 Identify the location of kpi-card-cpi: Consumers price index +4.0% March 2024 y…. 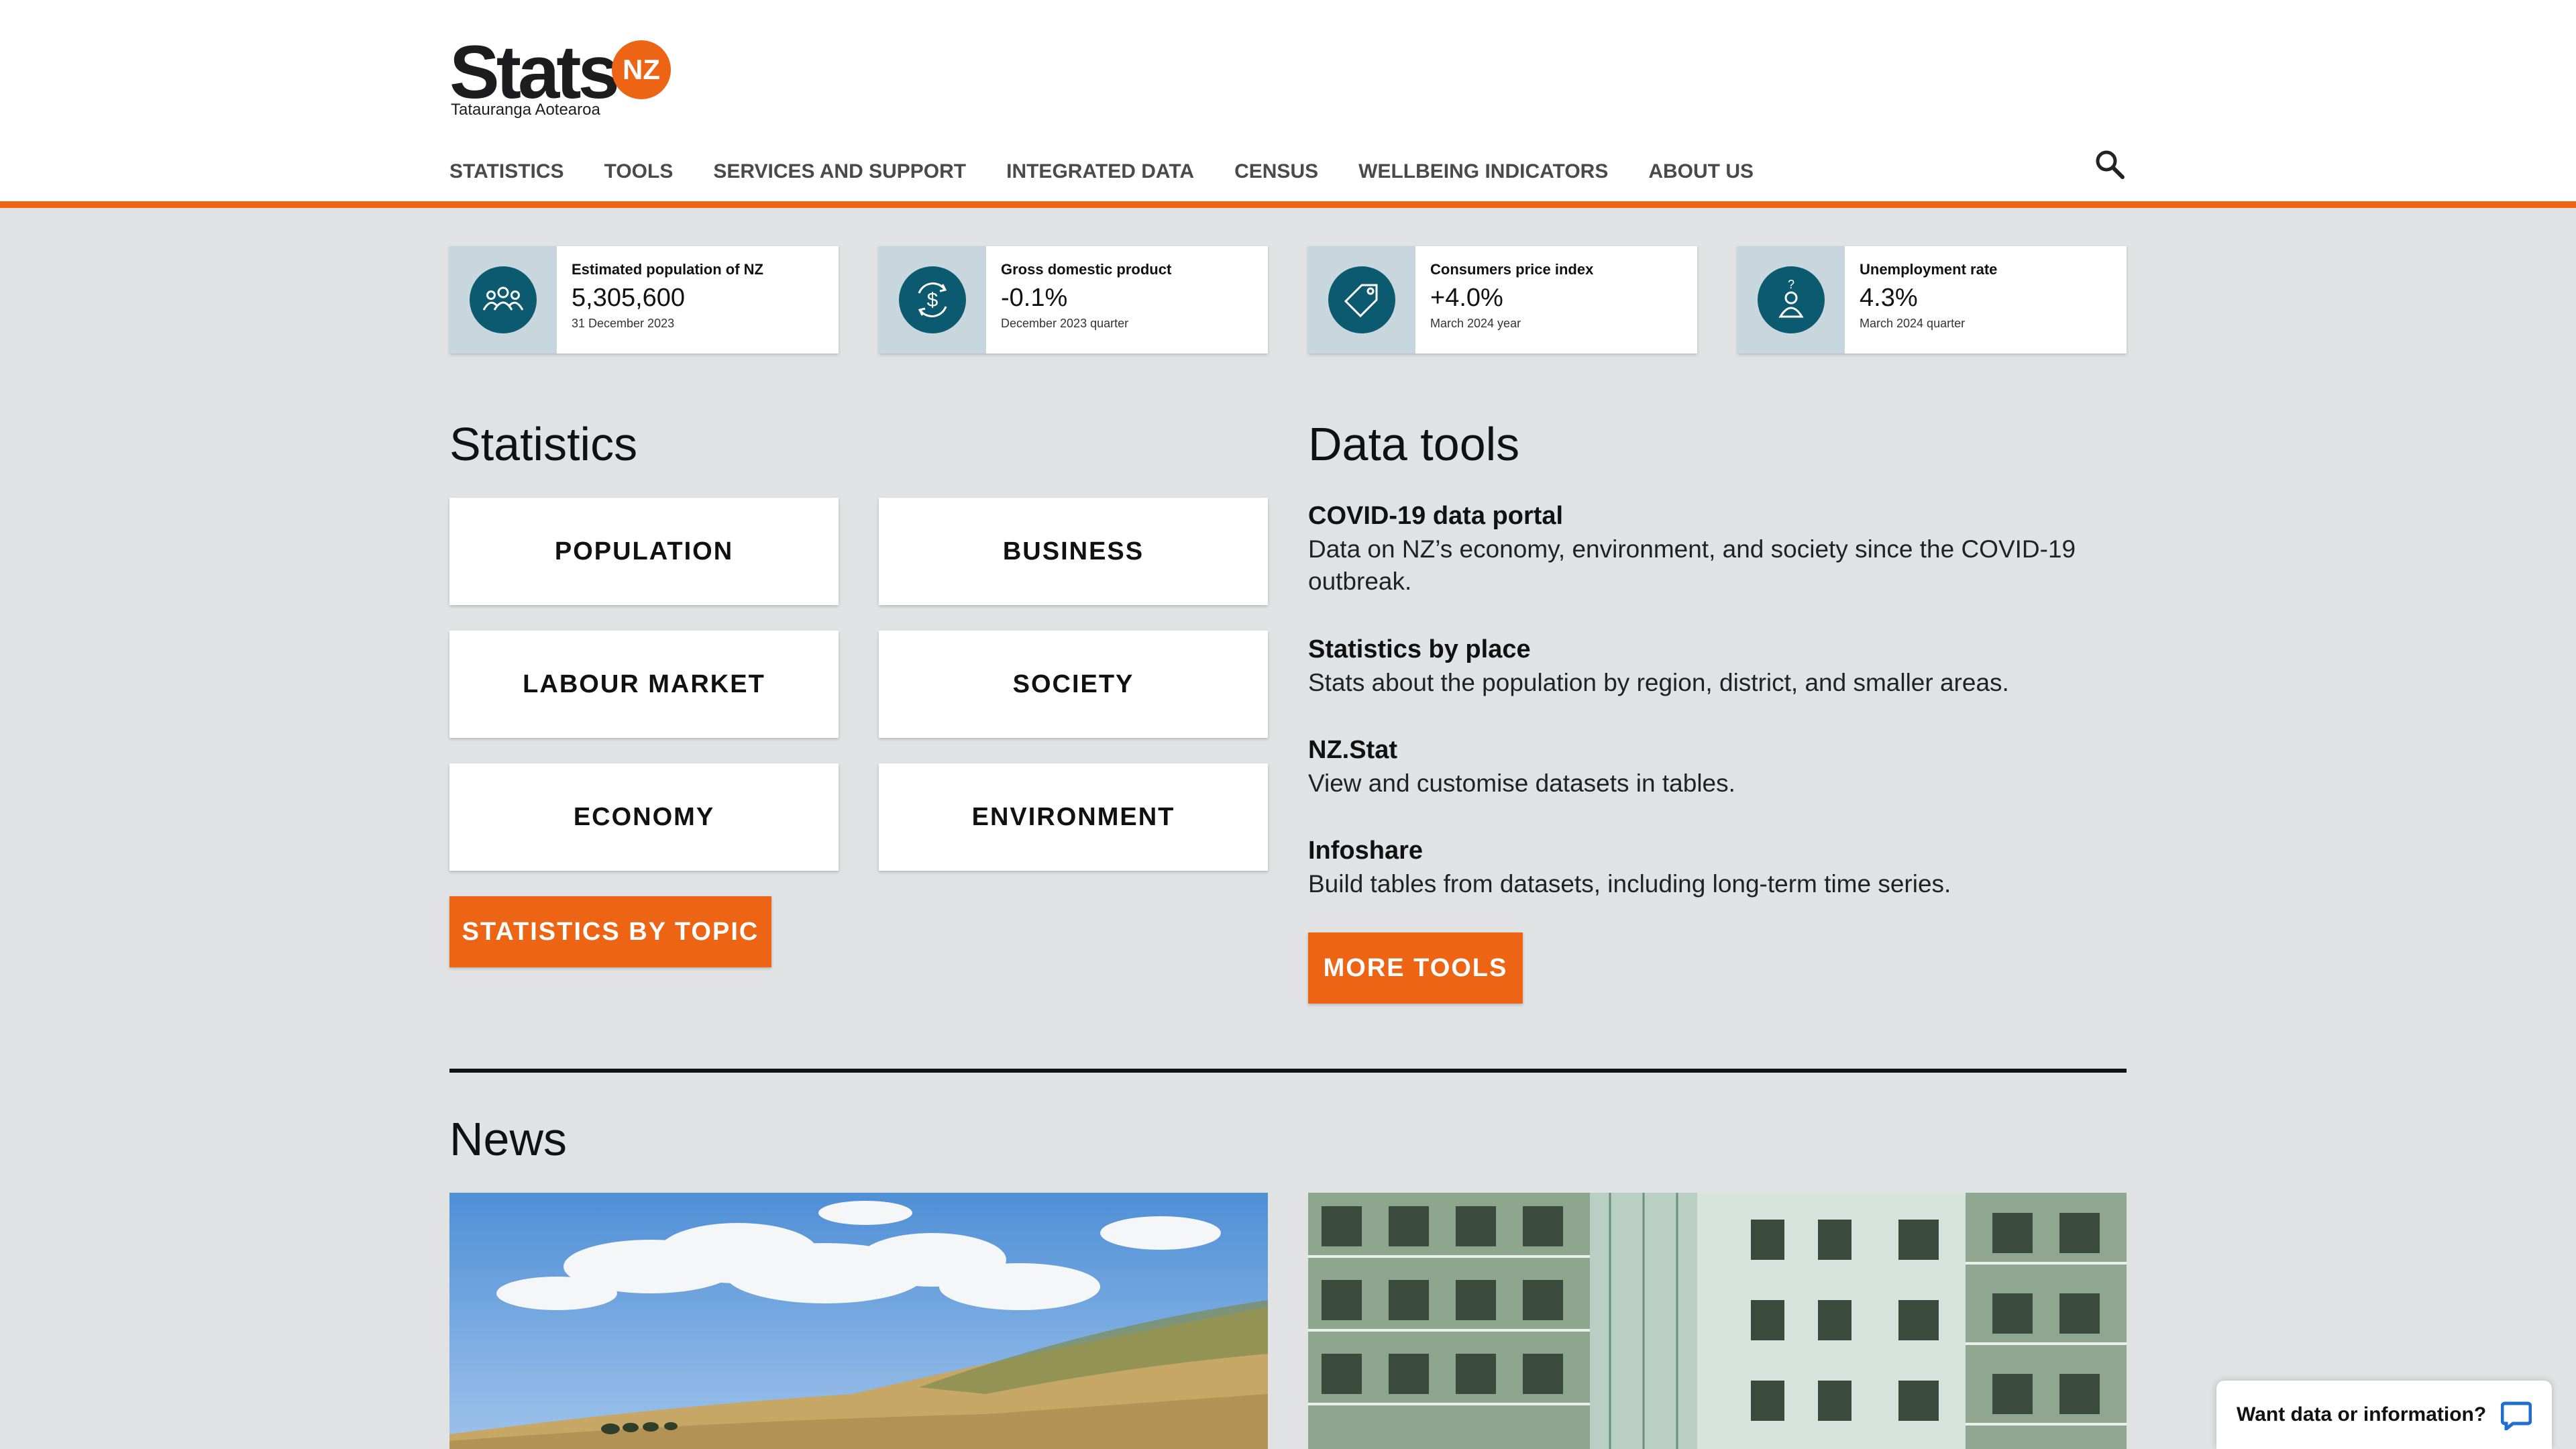
(1502, 300).